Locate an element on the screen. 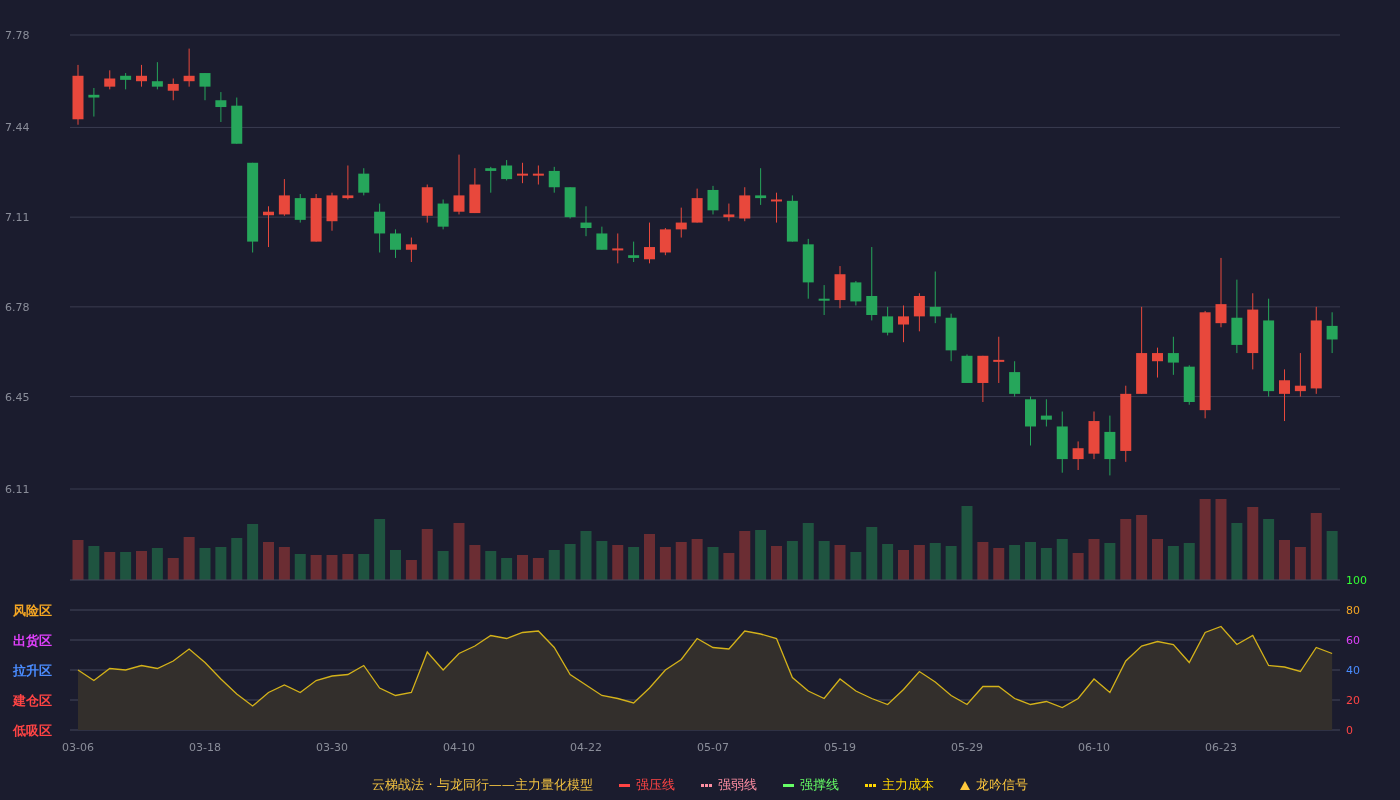  zone-label: 低吸区 is located at coordinates (32, 730).